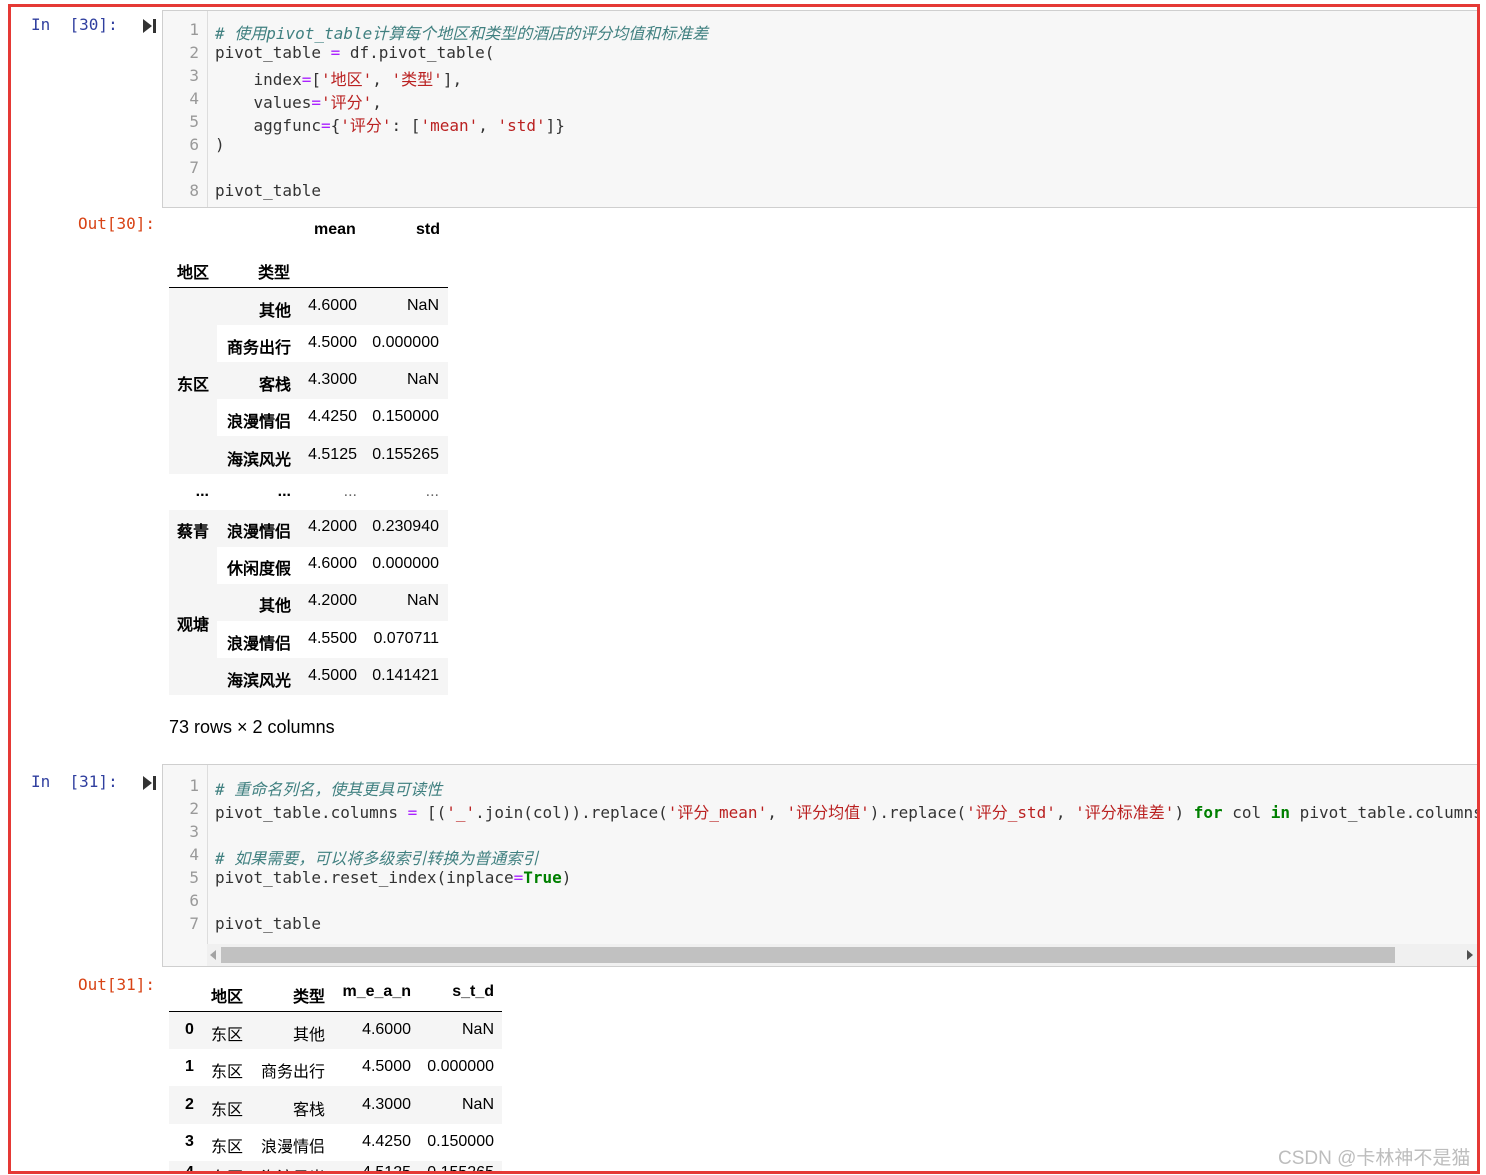 The height and width of the screenshot is (1175, 1486). What do you see at coordinates (332, 638) in the screenshot?
I see `table-cell: 4.5500` at bounding box center [332, 638].